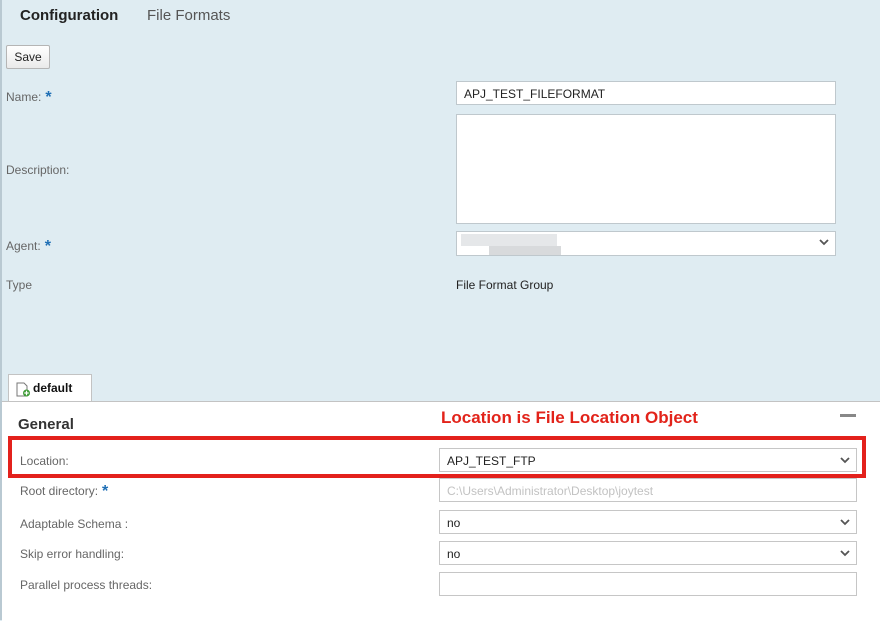 This screenshot has height=621, width=880. I want to click on root-directory-label-text: Root directory:, so click(59, 491).